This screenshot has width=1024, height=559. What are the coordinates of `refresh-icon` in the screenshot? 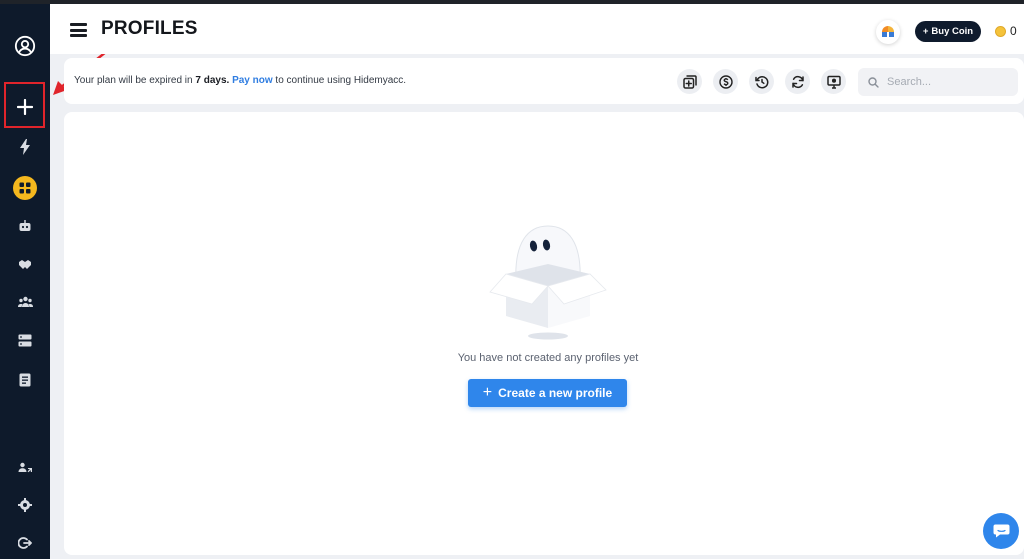 It's located at (797, 81).